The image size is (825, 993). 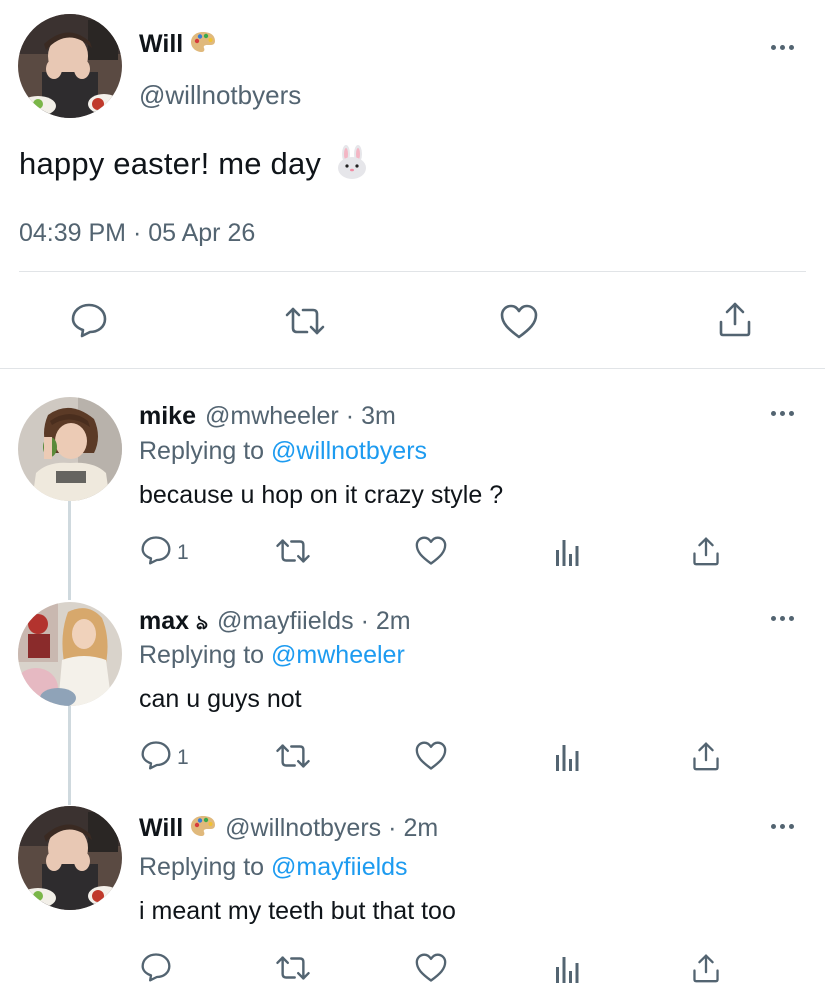 I want to click on tweet-text: happy easter! me day, so click(x=193, y=166).